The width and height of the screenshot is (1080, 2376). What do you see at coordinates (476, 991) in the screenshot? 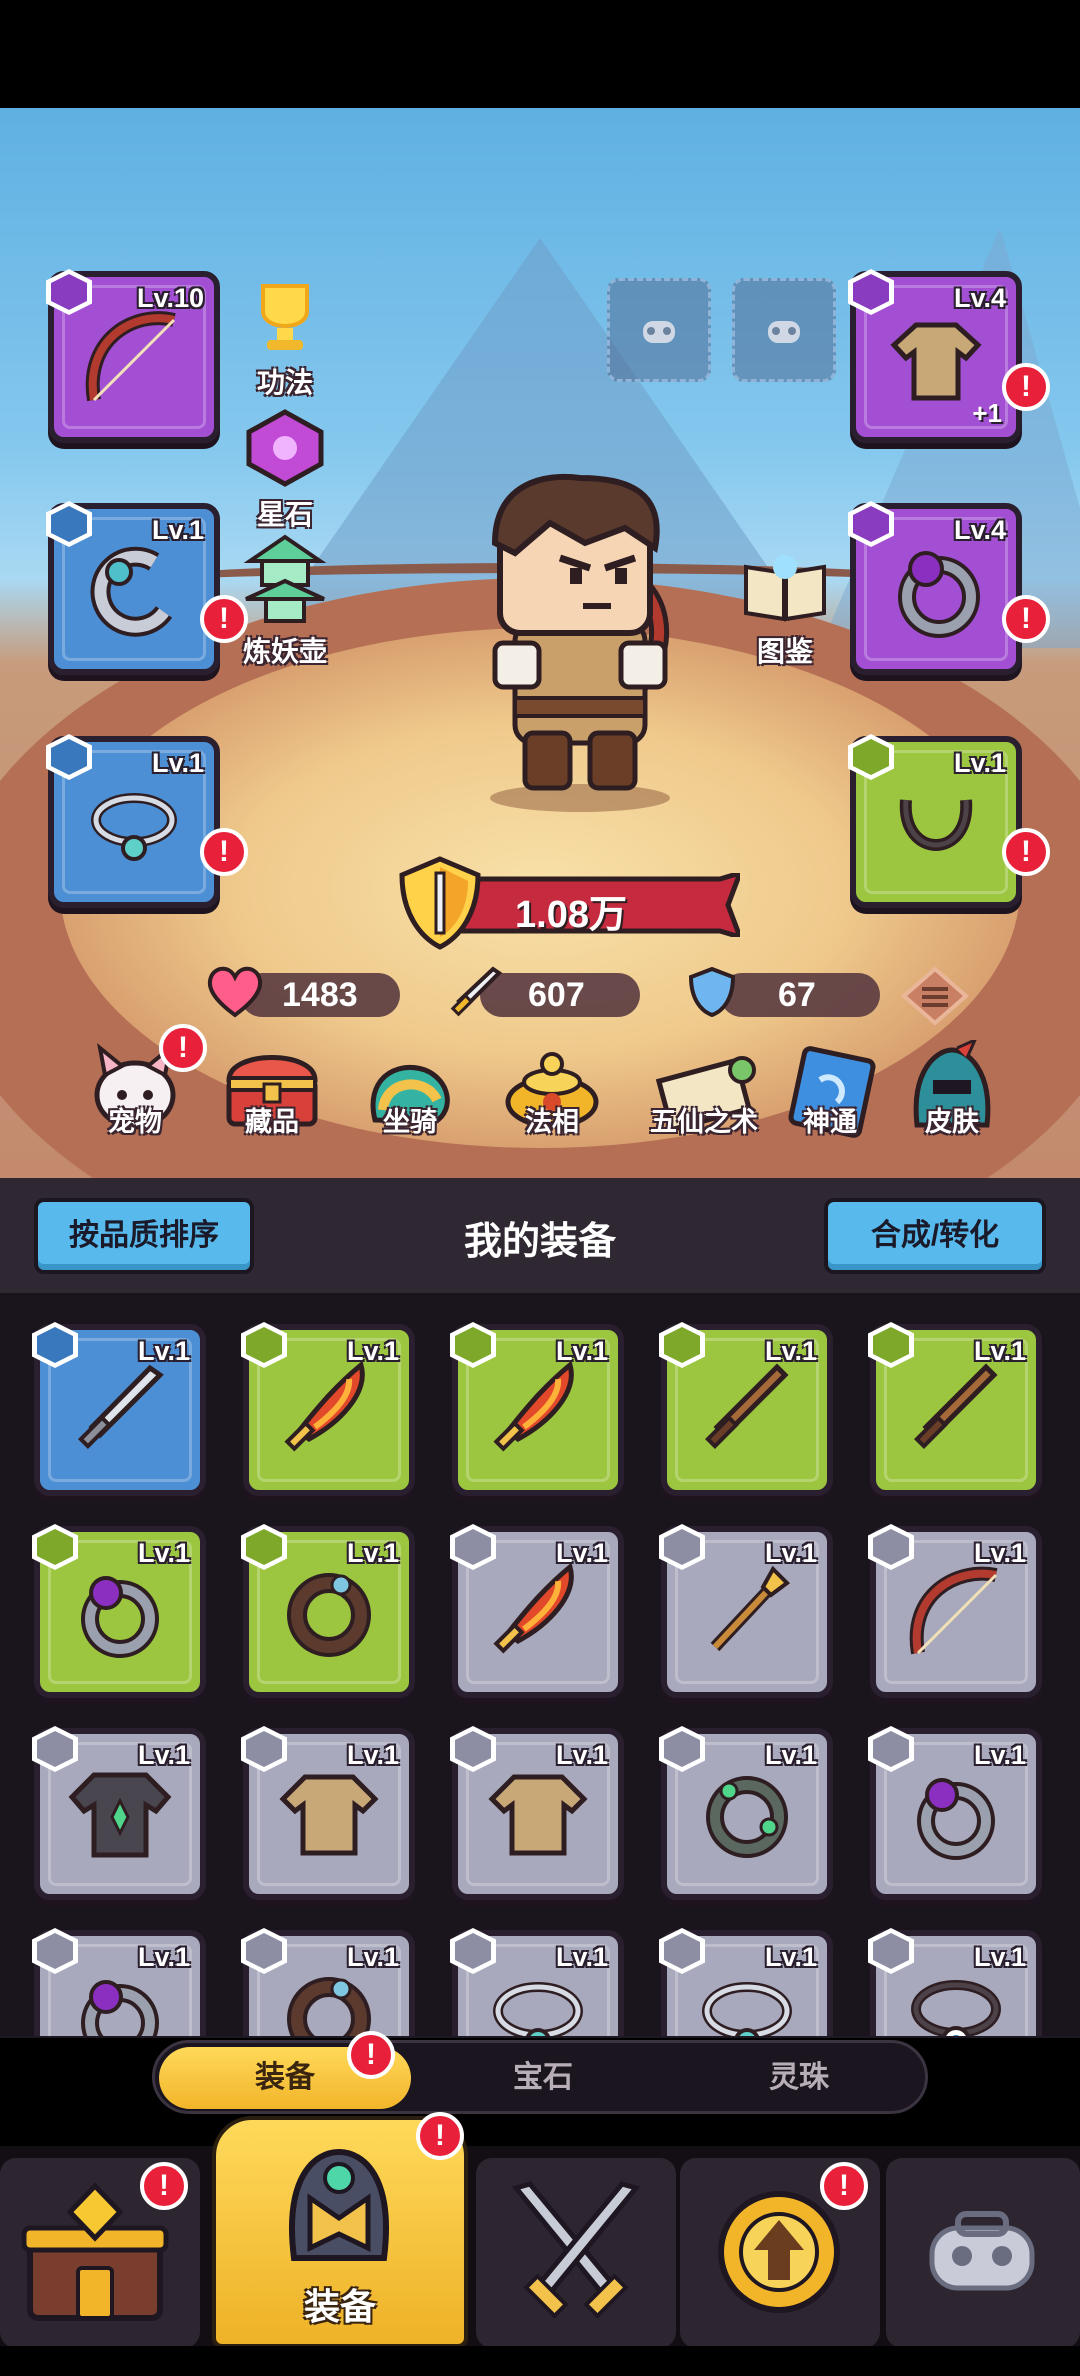
I see `attack-sword-icon` at bounding box center [476, 991].